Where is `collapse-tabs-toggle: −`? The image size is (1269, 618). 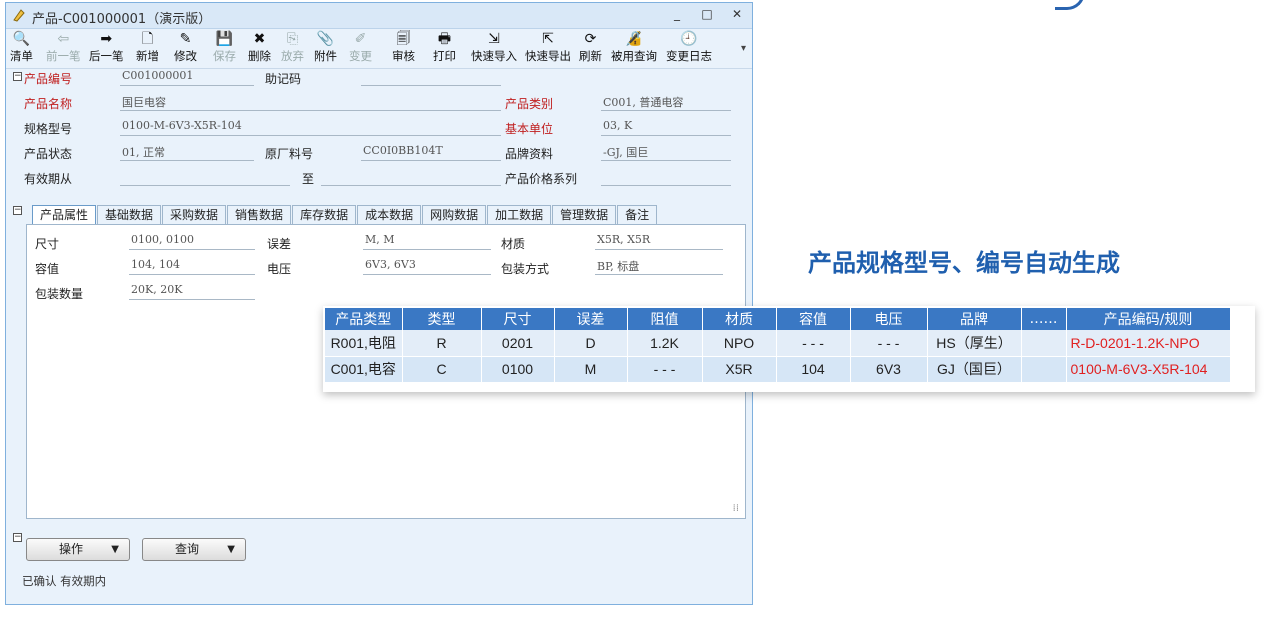 collapse-tabs-toggle: − is located at coordinates (17, 210).